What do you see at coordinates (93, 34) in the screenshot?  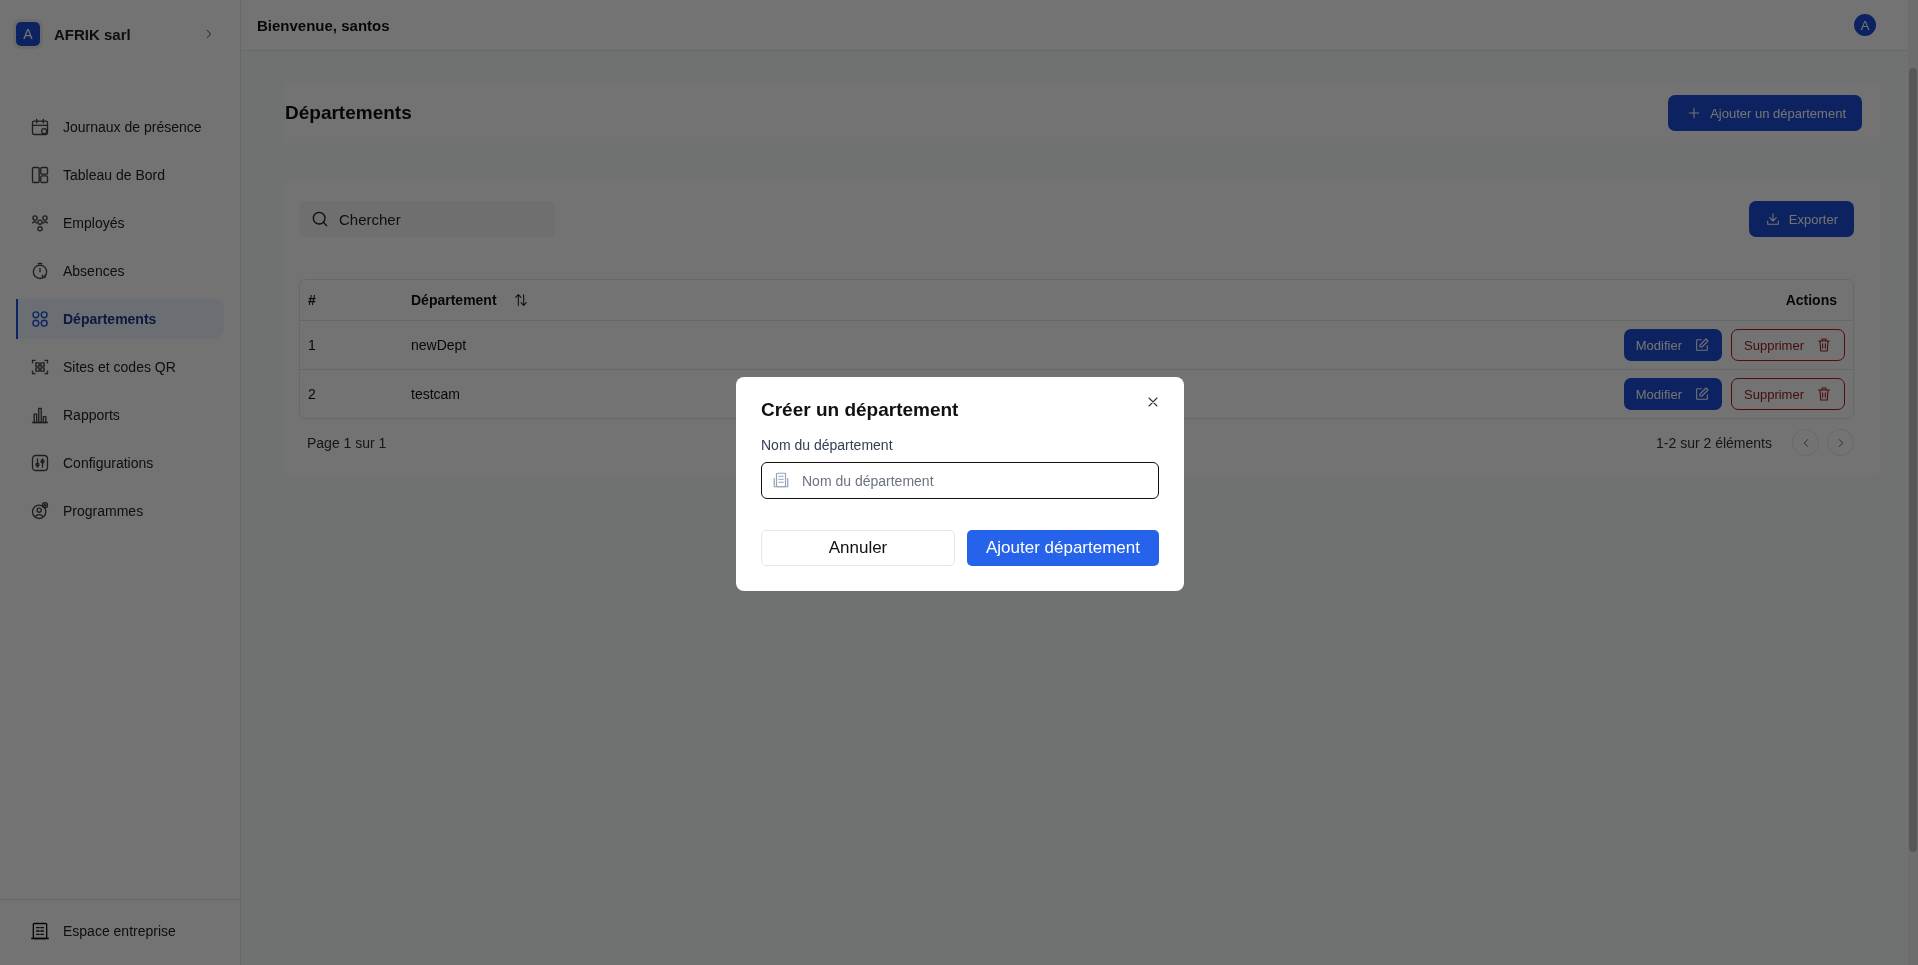 I see `company-name: AFRIK sarl` at bounding box center [93, 34].